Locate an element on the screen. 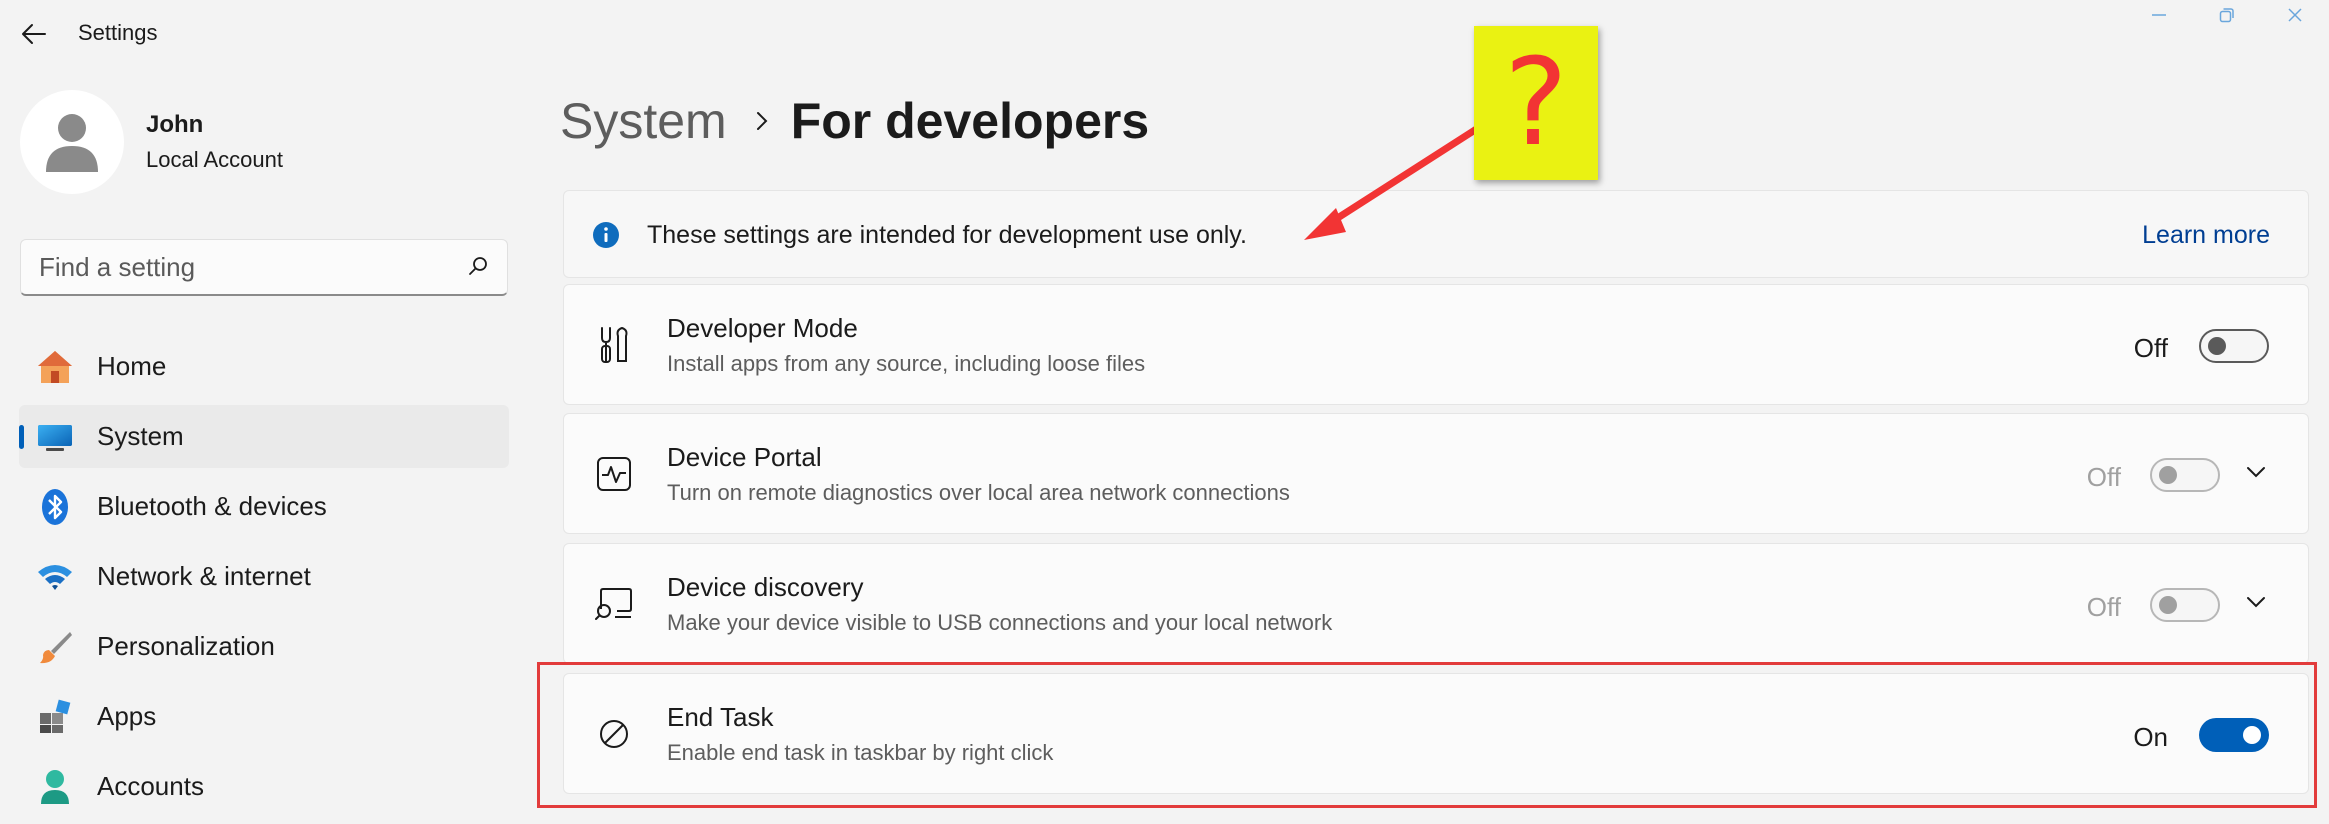  sticky-note: ? is located at coordinates (1536, 103).